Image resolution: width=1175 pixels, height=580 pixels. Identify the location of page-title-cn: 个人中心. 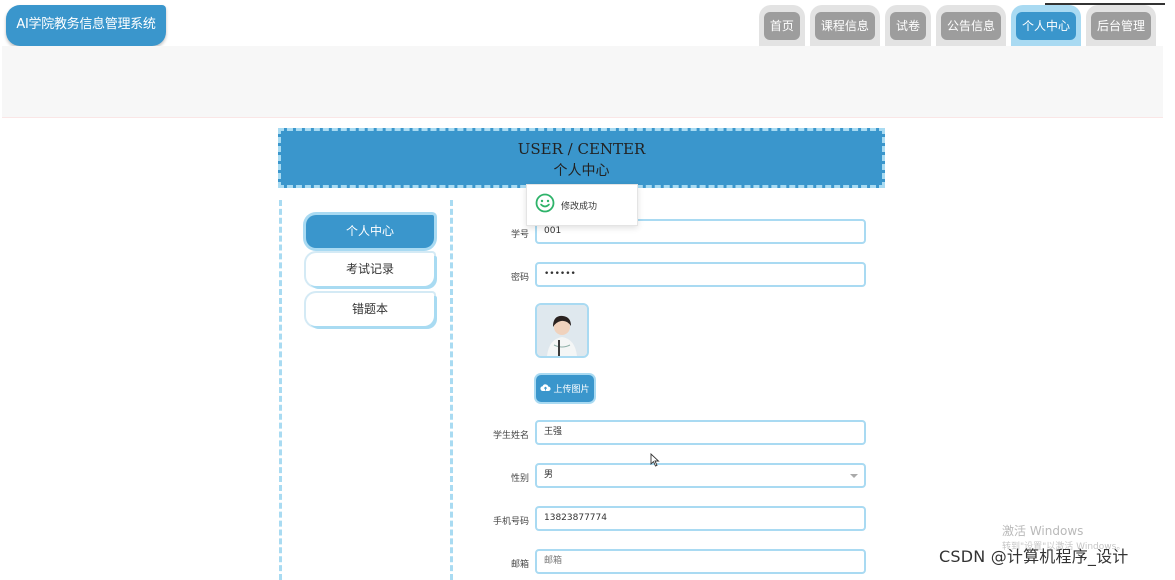
(581, 171).